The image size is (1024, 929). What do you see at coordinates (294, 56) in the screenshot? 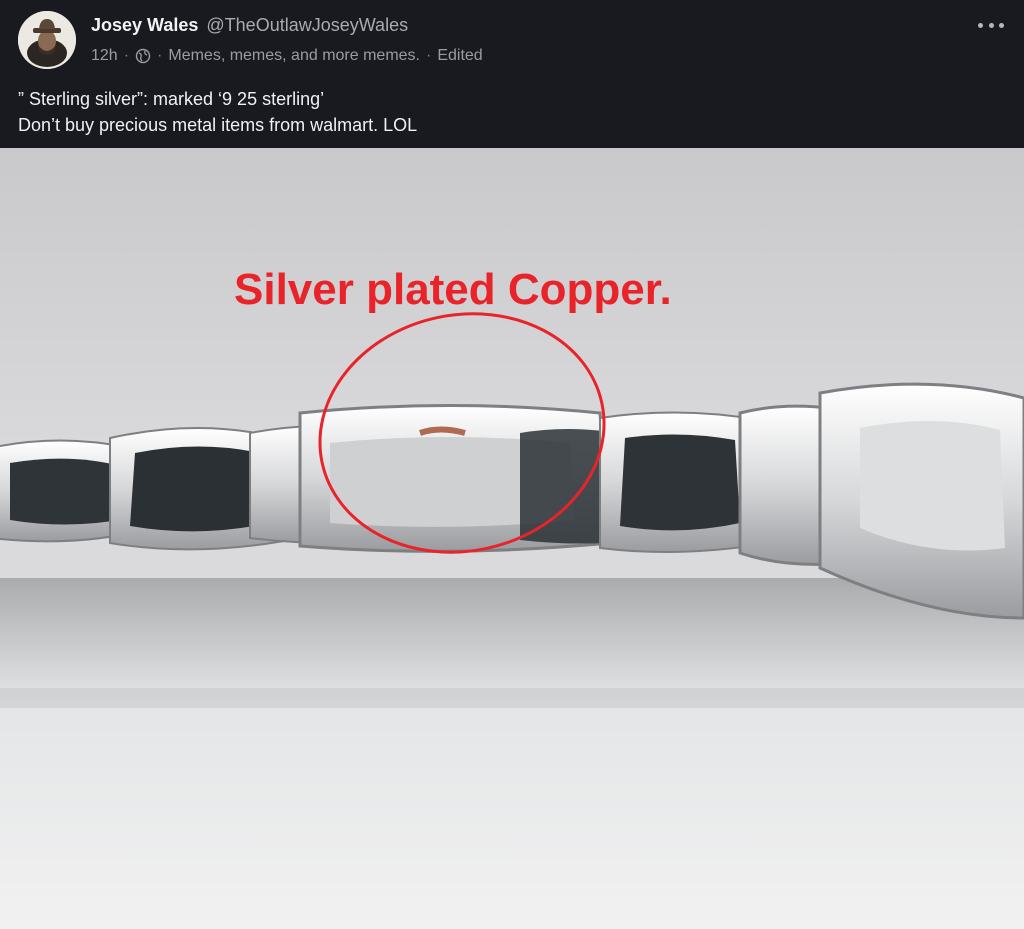
I see `community-link: Memes, memes, and more memes.` at bounding box center [294, 56].